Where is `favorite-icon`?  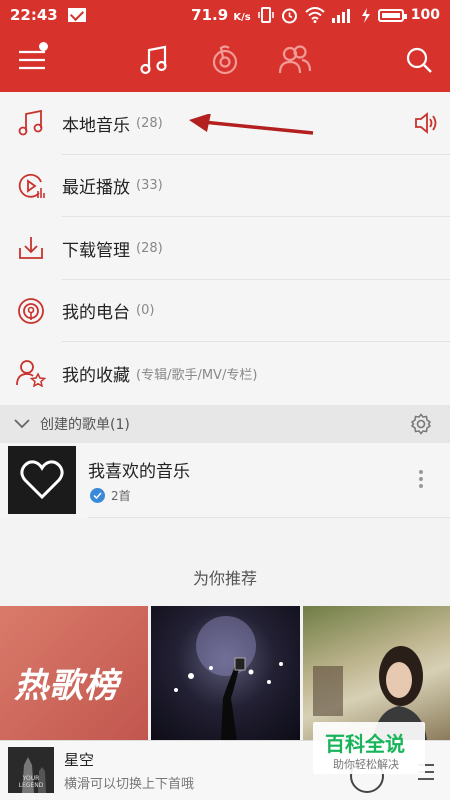
favorite-icon is located at coordinates (31, 374).